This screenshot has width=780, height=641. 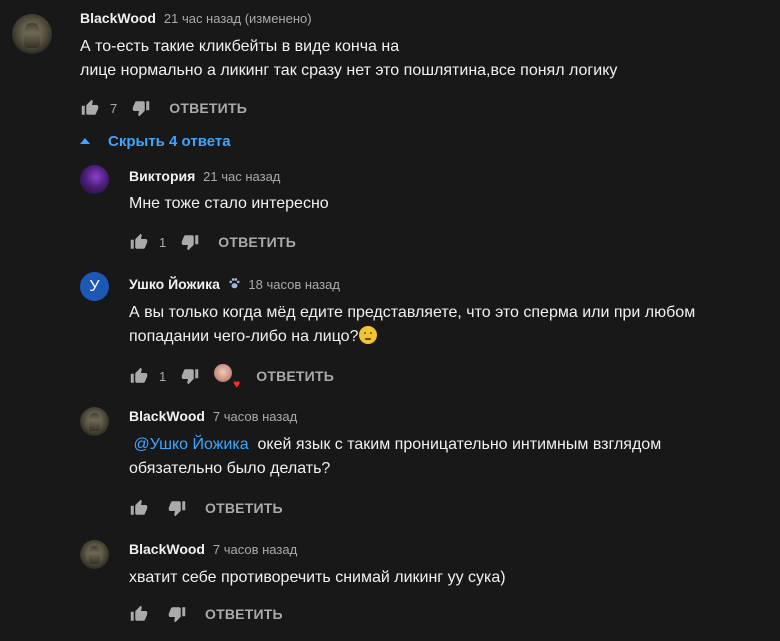 What do you see at coordinates (368, 335) in the screenshot?
I see `thinking-face-emoji` at bounding box center [368, 335].